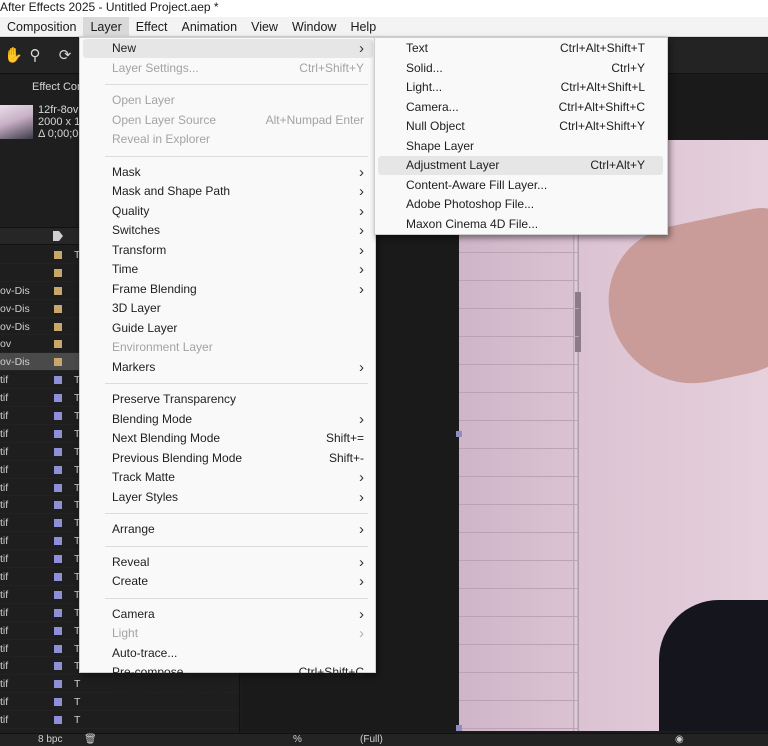  What do you see at coordinates (210, 27) in the screenshot?
I see `menu-animation: Animation` at bounding box center [210, 27].